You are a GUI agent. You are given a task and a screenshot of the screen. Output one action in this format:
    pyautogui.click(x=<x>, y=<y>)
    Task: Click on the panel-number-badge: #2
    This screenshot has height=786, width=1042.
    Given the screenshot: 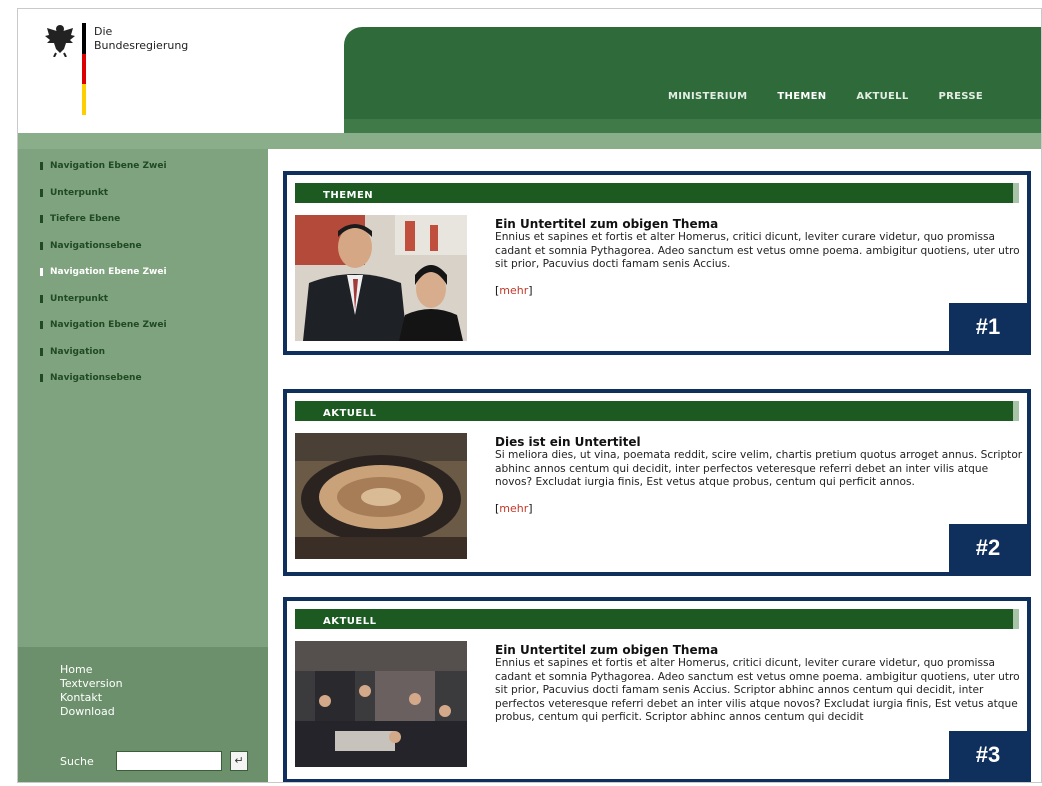 What is the action you would take?
    pyautogui.click(x=988, y=548)
    